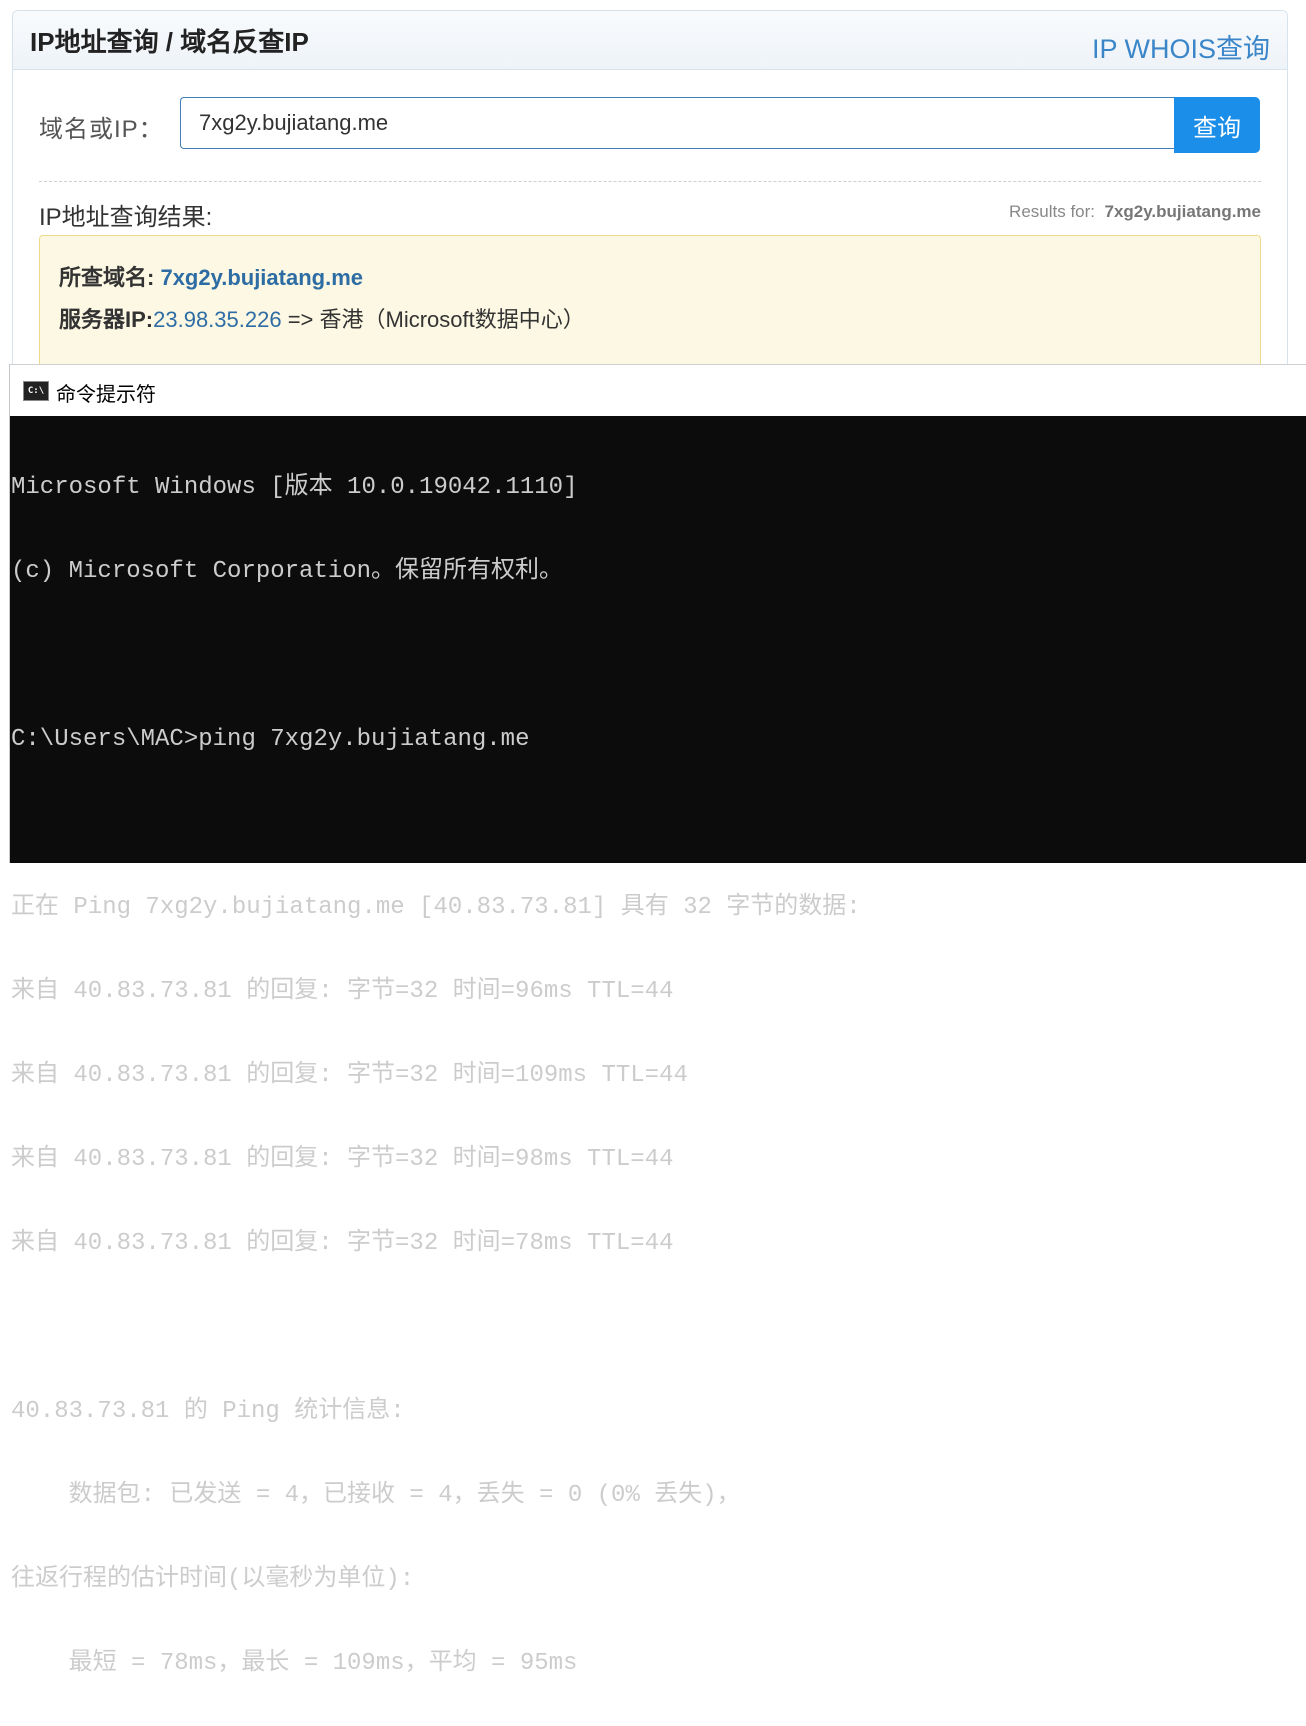 The height and width of the screenshot is (1726, 1306). What do you see at coordinates (217, 319) in the screenshot?
I see `server-ip-value: 23.98.35.226` at bounding box center [217, 319].